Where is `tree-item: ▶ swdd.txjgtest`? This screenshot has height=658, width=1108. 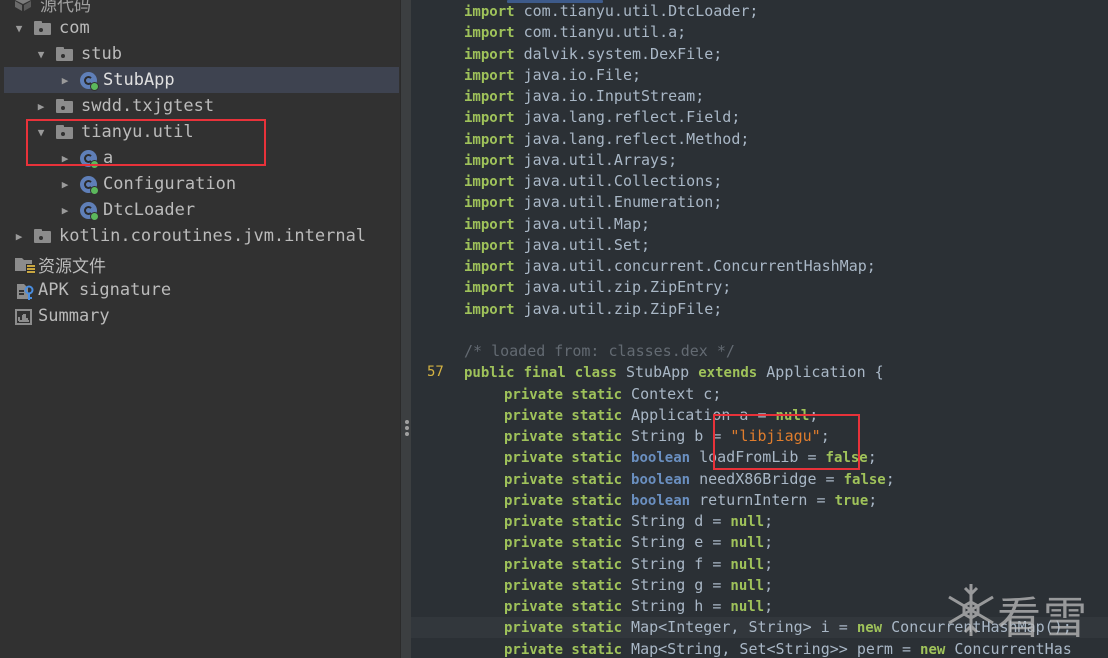 tree-item: ▶ swdd.txjgtest is located at coordinates (200, 106).